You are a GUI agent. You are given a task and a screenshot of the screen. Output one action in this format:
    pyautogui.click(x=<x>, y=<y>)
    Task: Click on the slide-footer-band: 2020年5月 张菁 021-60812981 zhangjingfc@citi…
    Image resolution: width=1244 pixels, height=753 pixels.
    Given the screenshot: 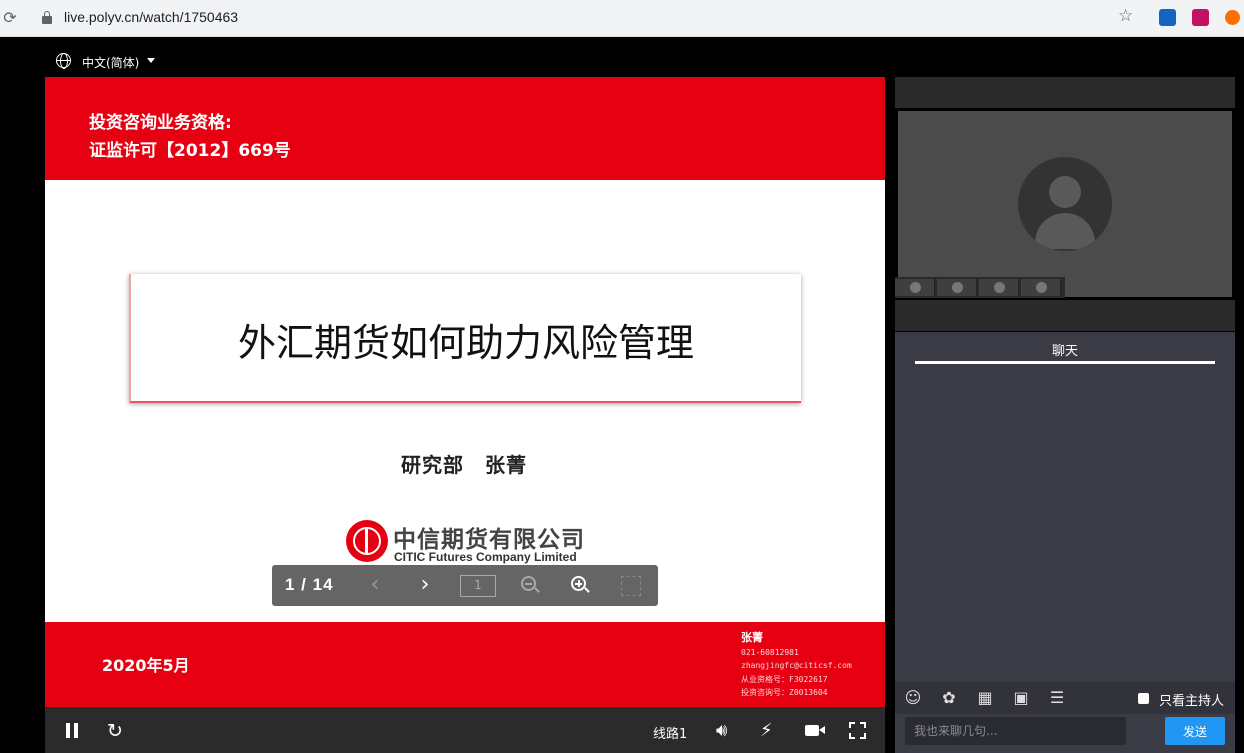 What is the action you would take?
    pyautogui.click(x=465, y=664)
    